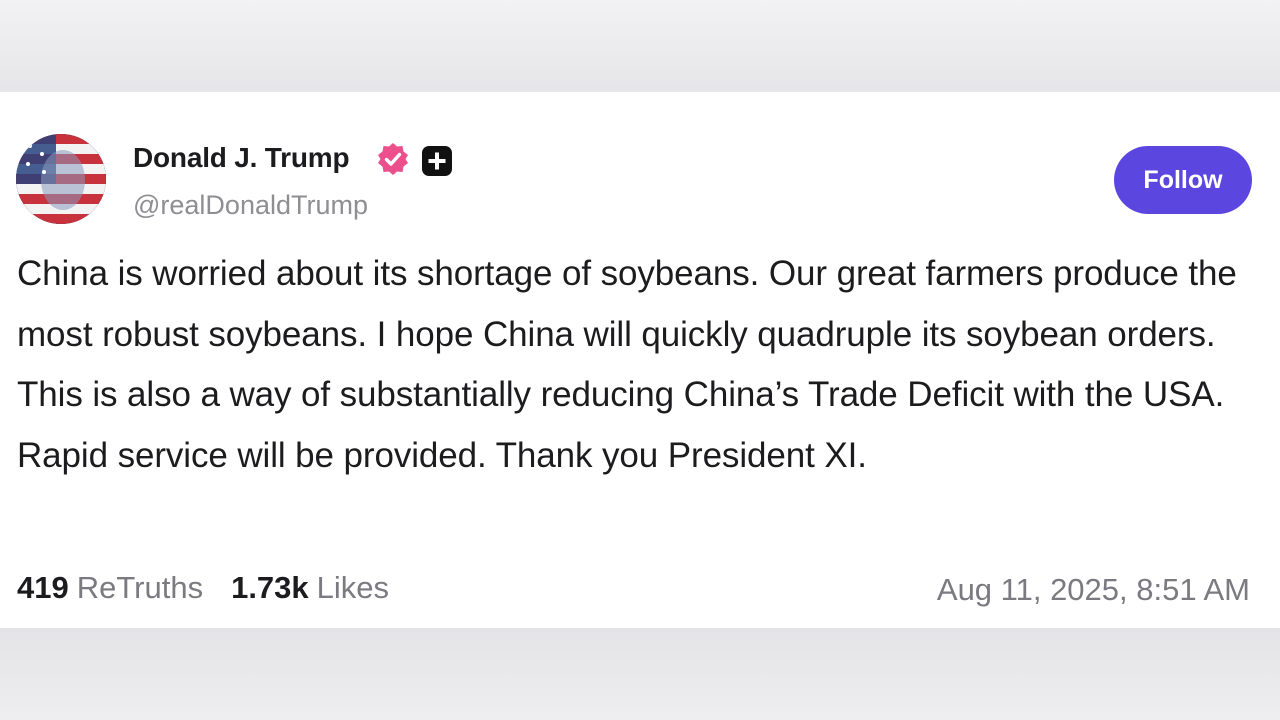  What do you see at coordinates (1093, 590) in the screenshot?
I see `post-timestamp: Aug 11, 2025, 8:51 AM` at bounding box center [1093, 590].